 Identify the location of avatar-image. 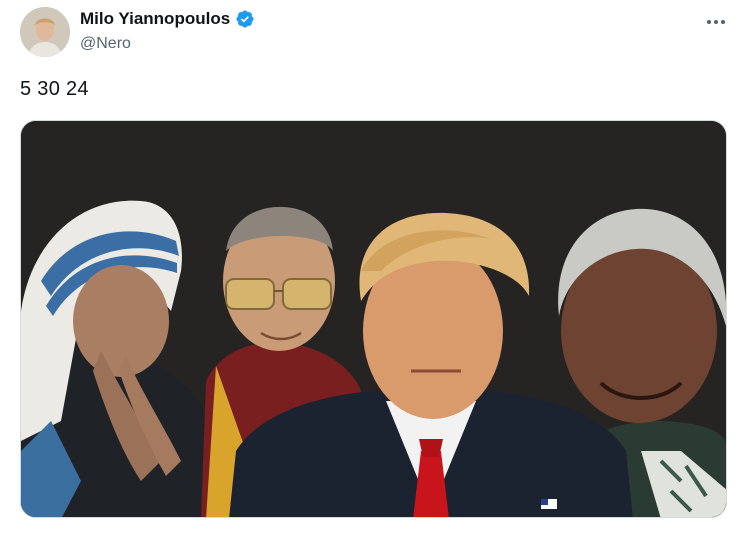
(45, 32).